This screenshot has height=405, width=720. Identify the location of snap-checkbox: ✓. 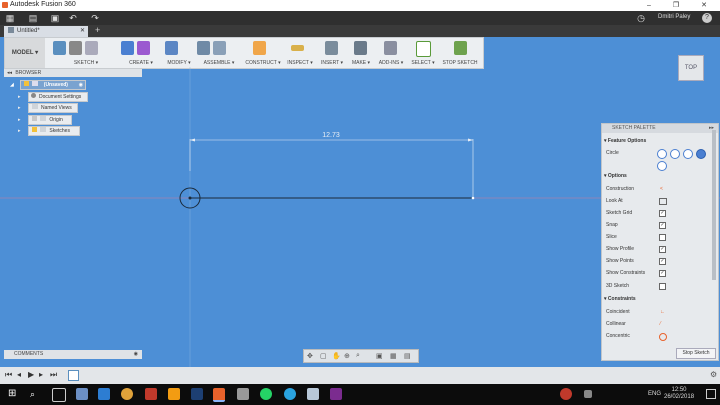
(662, 225).